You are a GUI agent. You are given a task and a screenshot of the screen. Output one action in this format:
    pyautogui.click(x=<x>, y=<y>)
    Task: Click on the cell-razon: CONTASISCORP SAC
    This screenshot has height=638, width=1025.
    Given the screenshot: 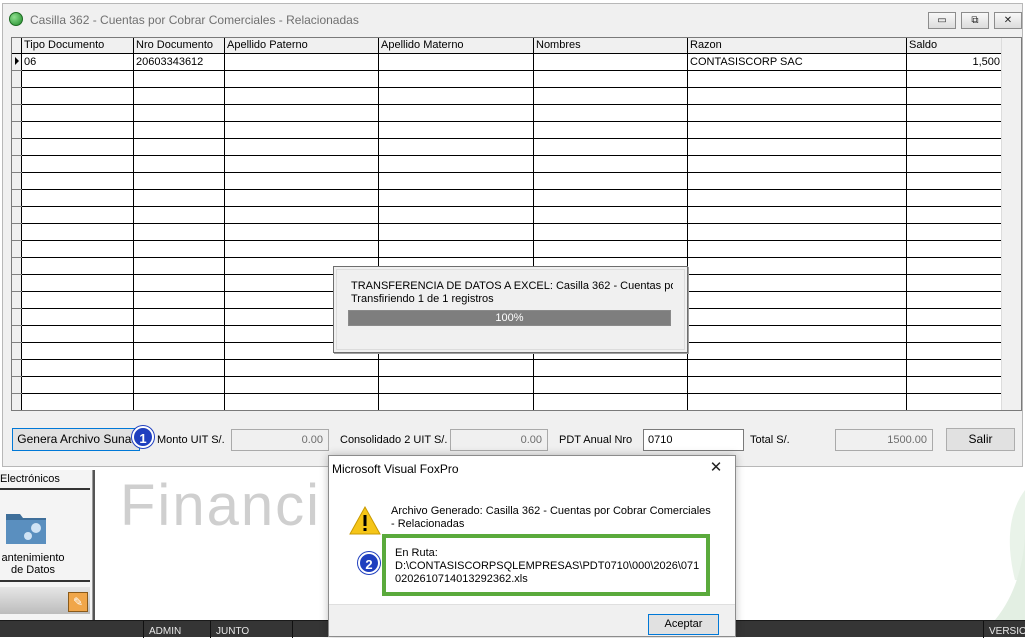 What is the action you would take?
    pyautogui.click(x=797, y=62)
    